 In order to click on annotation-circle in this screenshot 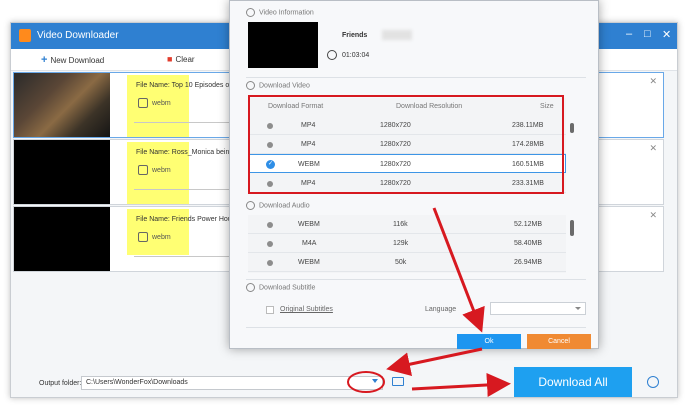, I will do `click(366, 382)`.